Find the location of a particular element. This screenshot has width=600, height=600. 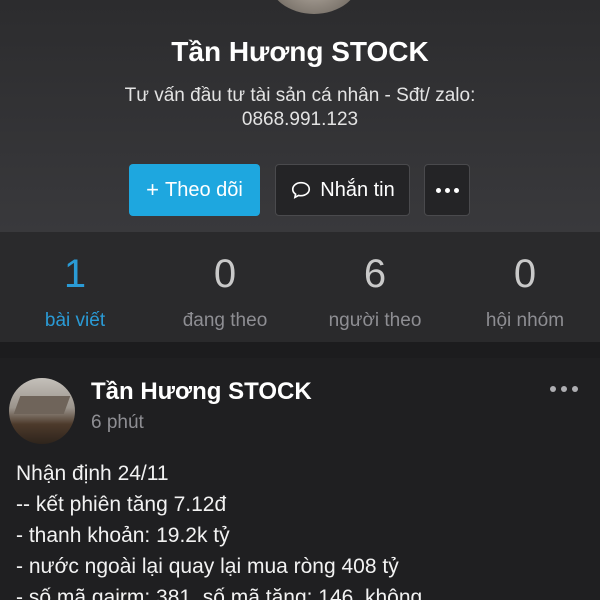

post-text-line: Nhận định 24/11 is located at coordinates (92, 473).